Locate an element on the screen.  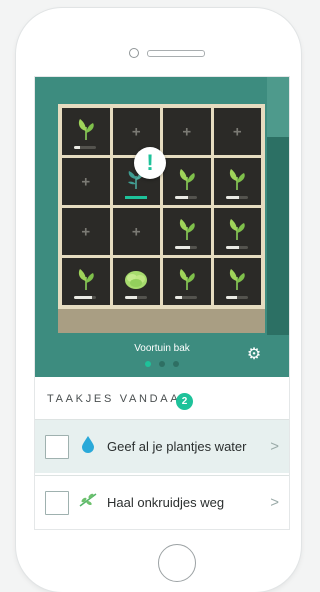
task-row-weeds: Haal onkruidjes weg > is located at coordinates (162, 502).